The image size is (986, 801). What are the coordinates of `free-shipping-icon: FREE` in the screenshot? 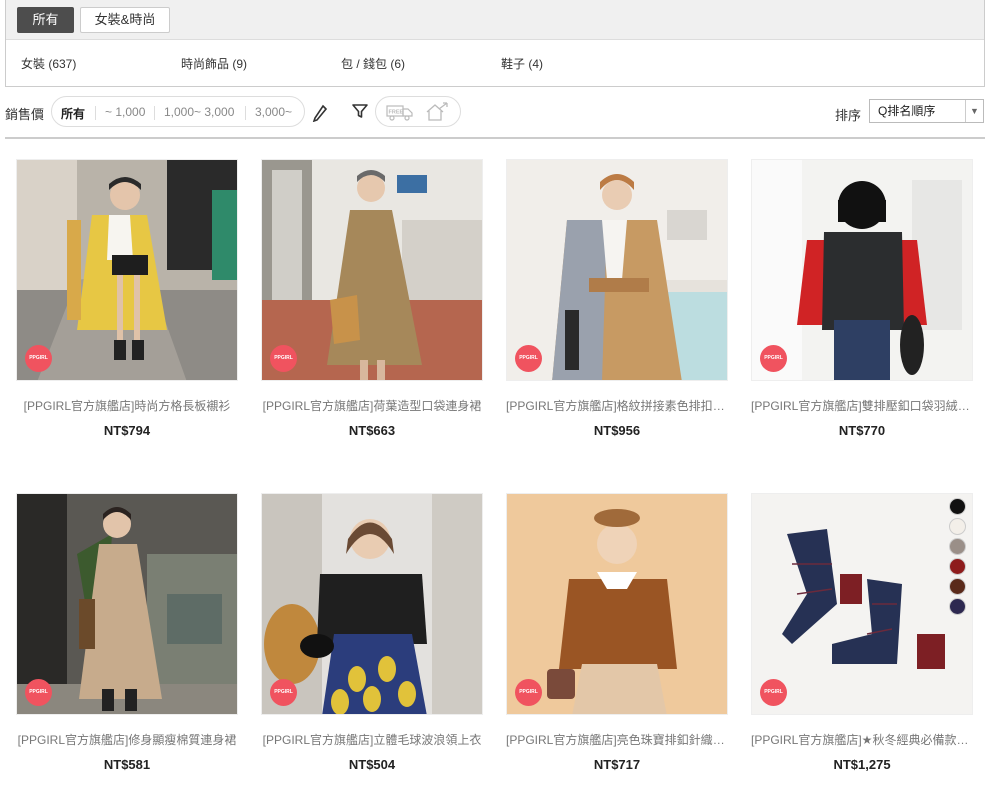 It's located at (400, 114).